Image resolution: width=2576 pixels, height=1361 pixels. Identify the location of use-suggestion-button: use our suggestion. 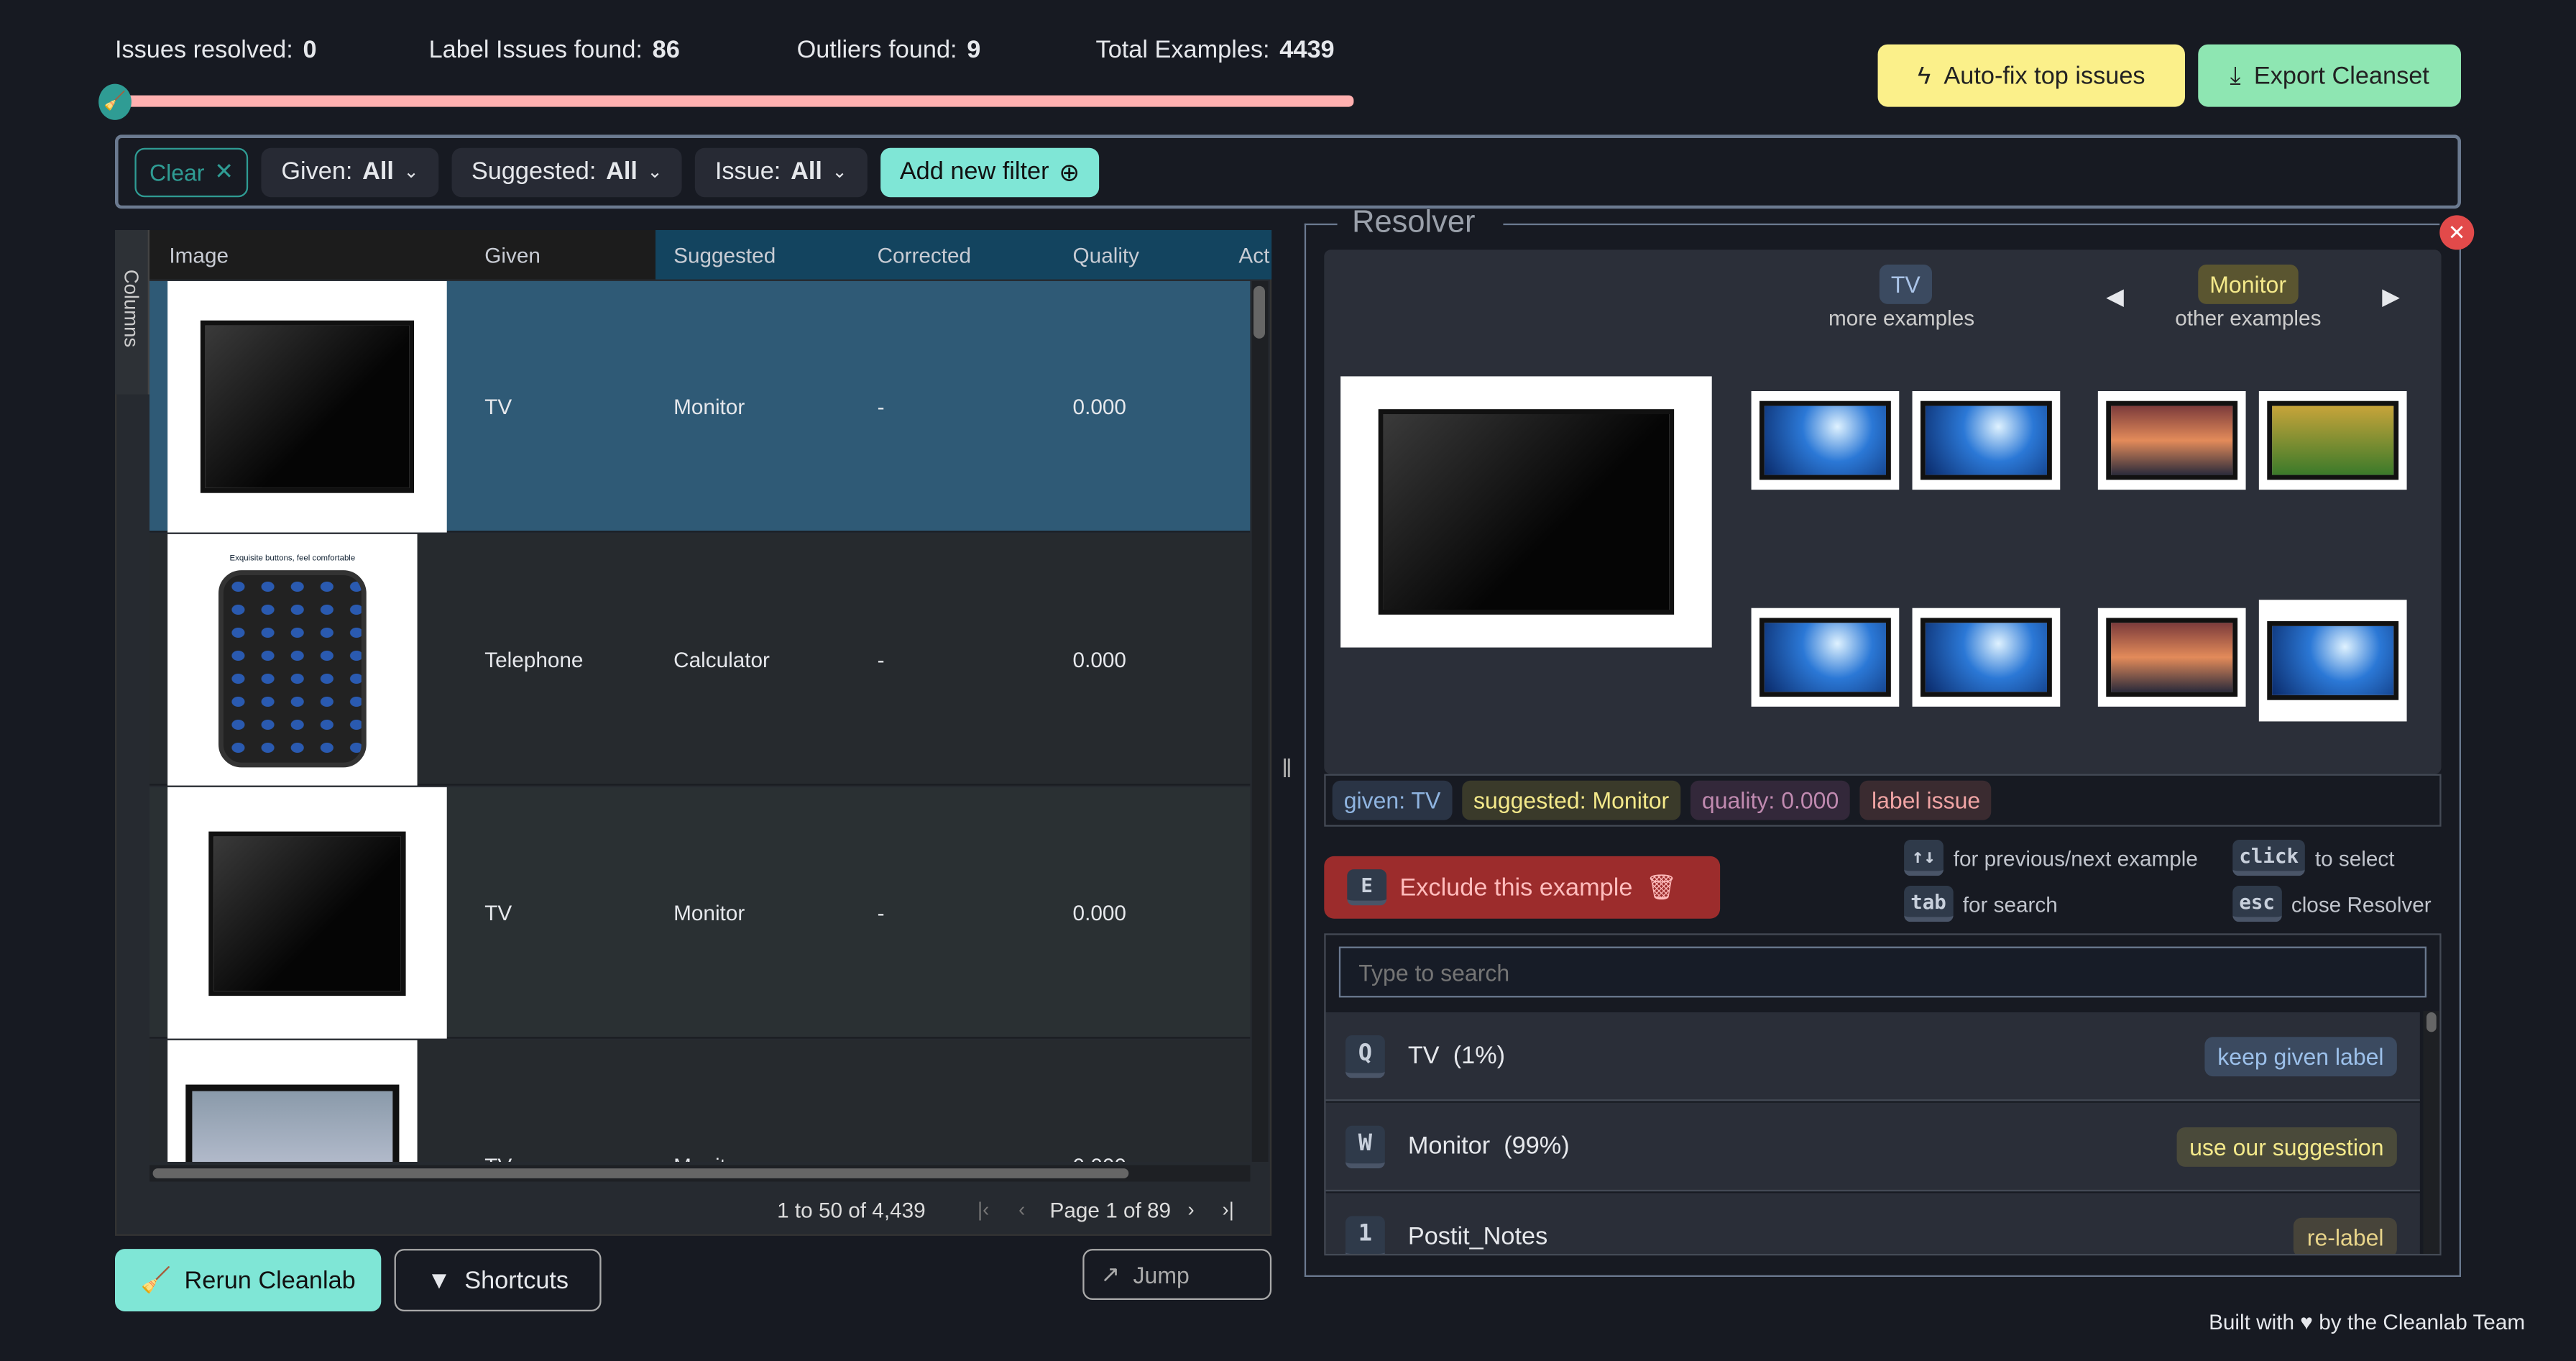
(2286, 1146).